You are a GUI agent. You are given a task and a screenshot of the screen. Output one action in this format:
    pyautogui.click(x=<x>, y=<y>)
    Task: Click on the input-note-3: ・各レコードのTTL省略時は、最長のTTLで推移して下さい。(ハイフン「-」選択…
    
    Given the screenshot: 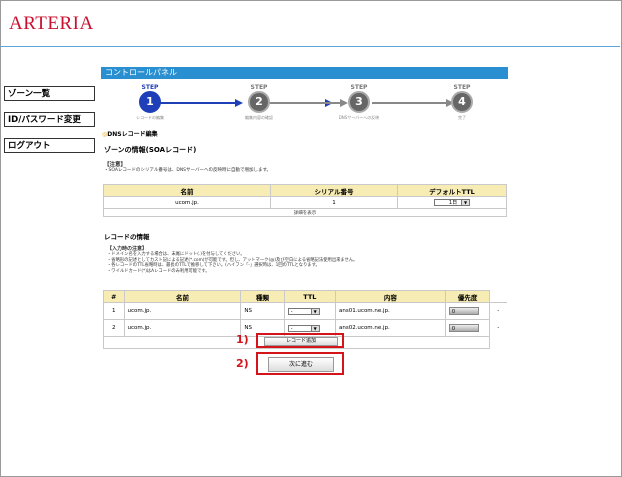 What is the action you would take?
    pyautogui.click(x=213, y=266)
    